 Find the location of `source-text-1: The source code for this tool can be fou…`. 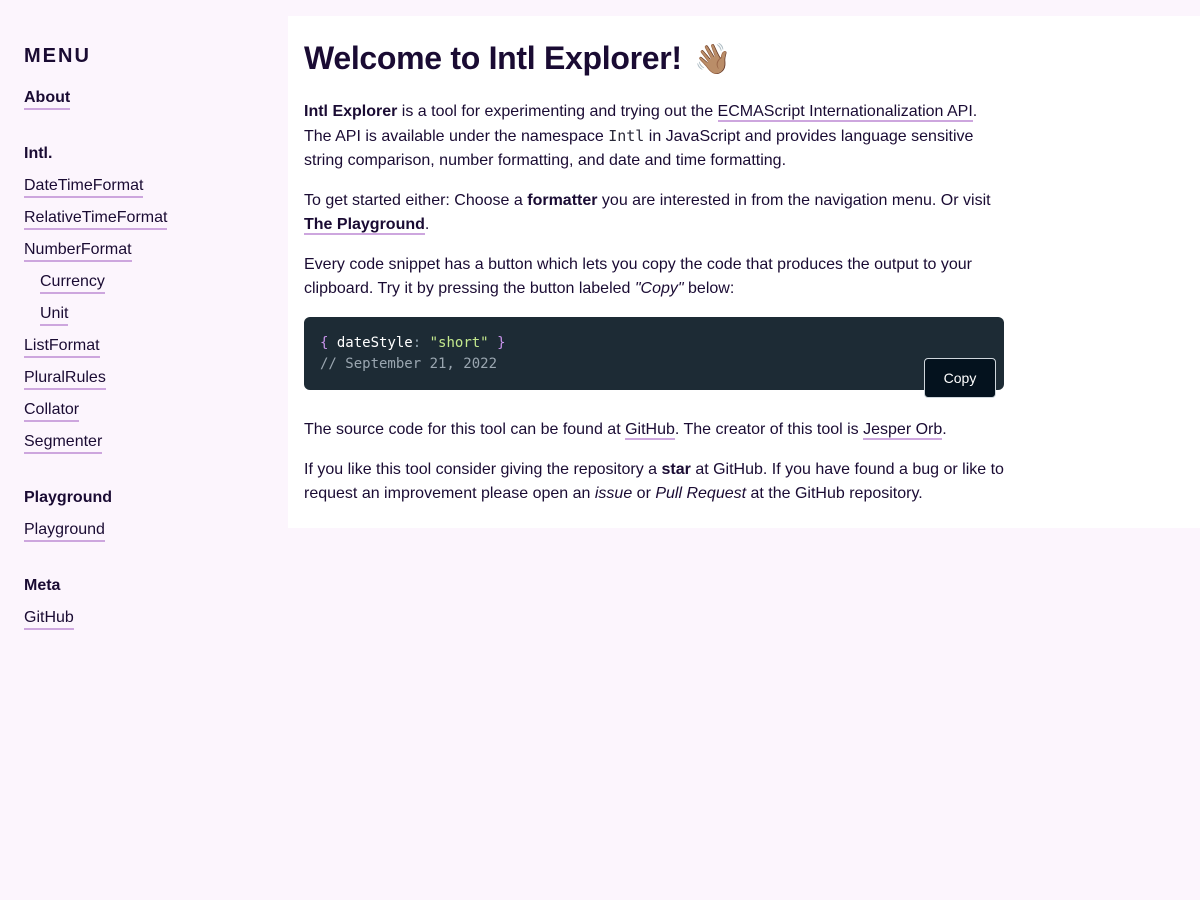

source-text-1: The source code for this tool can be fou… is located at coordinates (465, 429).